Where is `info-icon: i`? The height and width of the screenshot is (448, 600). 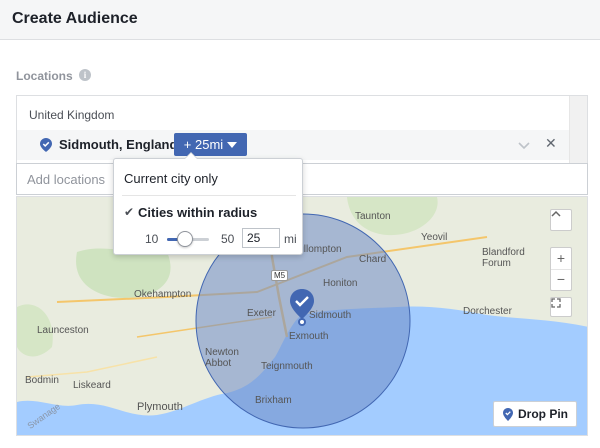
info-icon: i is located at coordinates (85, 75).